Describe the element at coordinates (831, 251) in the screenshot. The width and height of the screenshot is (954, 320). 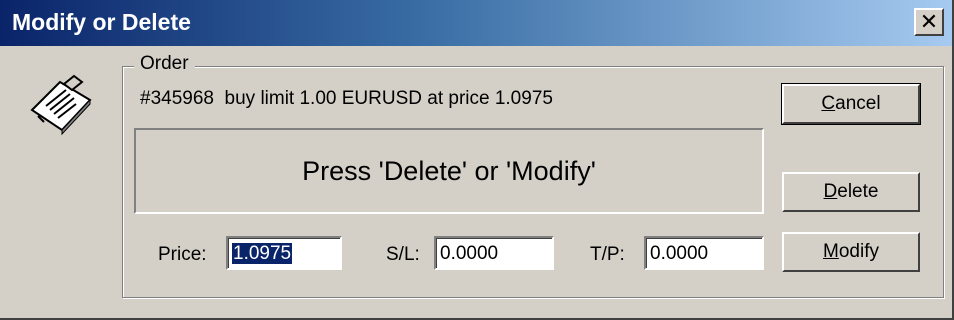
I see `modify-mnemonic: M` at that location.